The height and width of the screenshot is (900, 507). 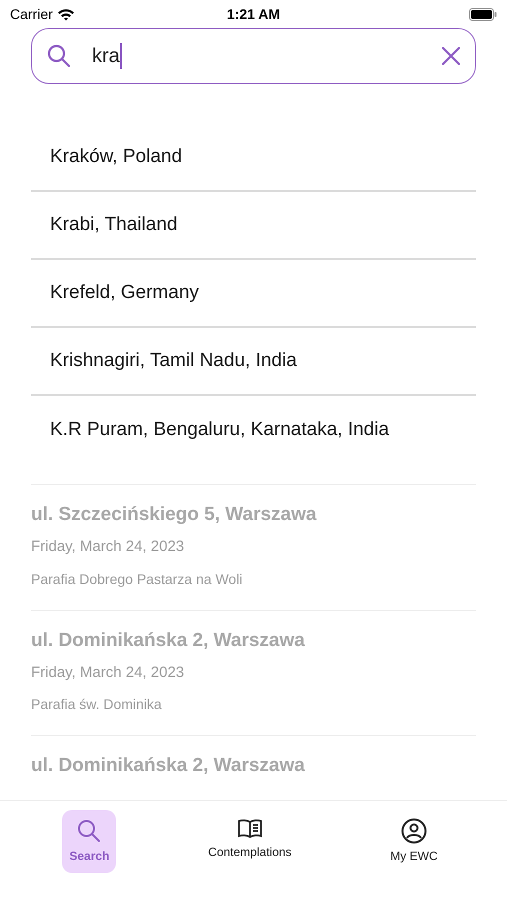 I want to click on time-label: 1:21 AM, so click(x=253, y=14).